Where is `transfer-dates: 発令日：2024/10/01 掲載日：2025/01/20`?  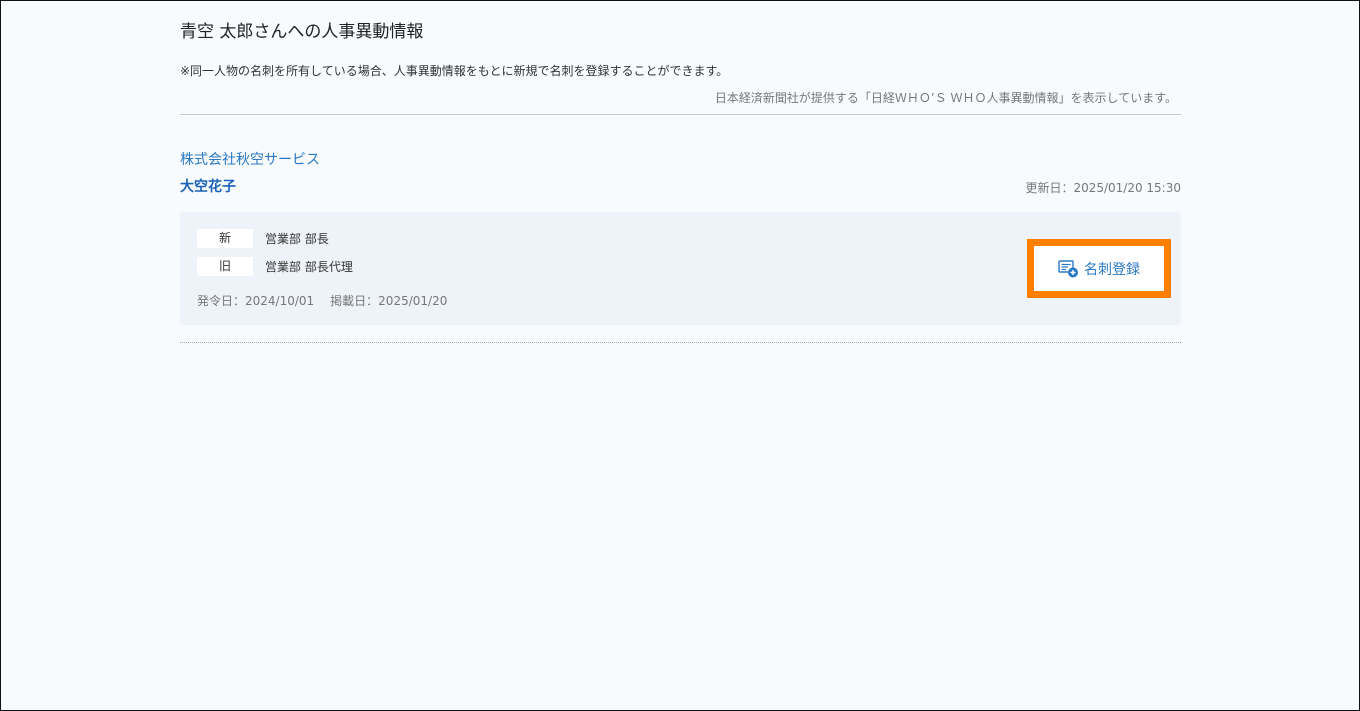 transfer-dates: 発令日：2024/10/01 掲載日：2025/01/20 is located at coordinates (322, 300).